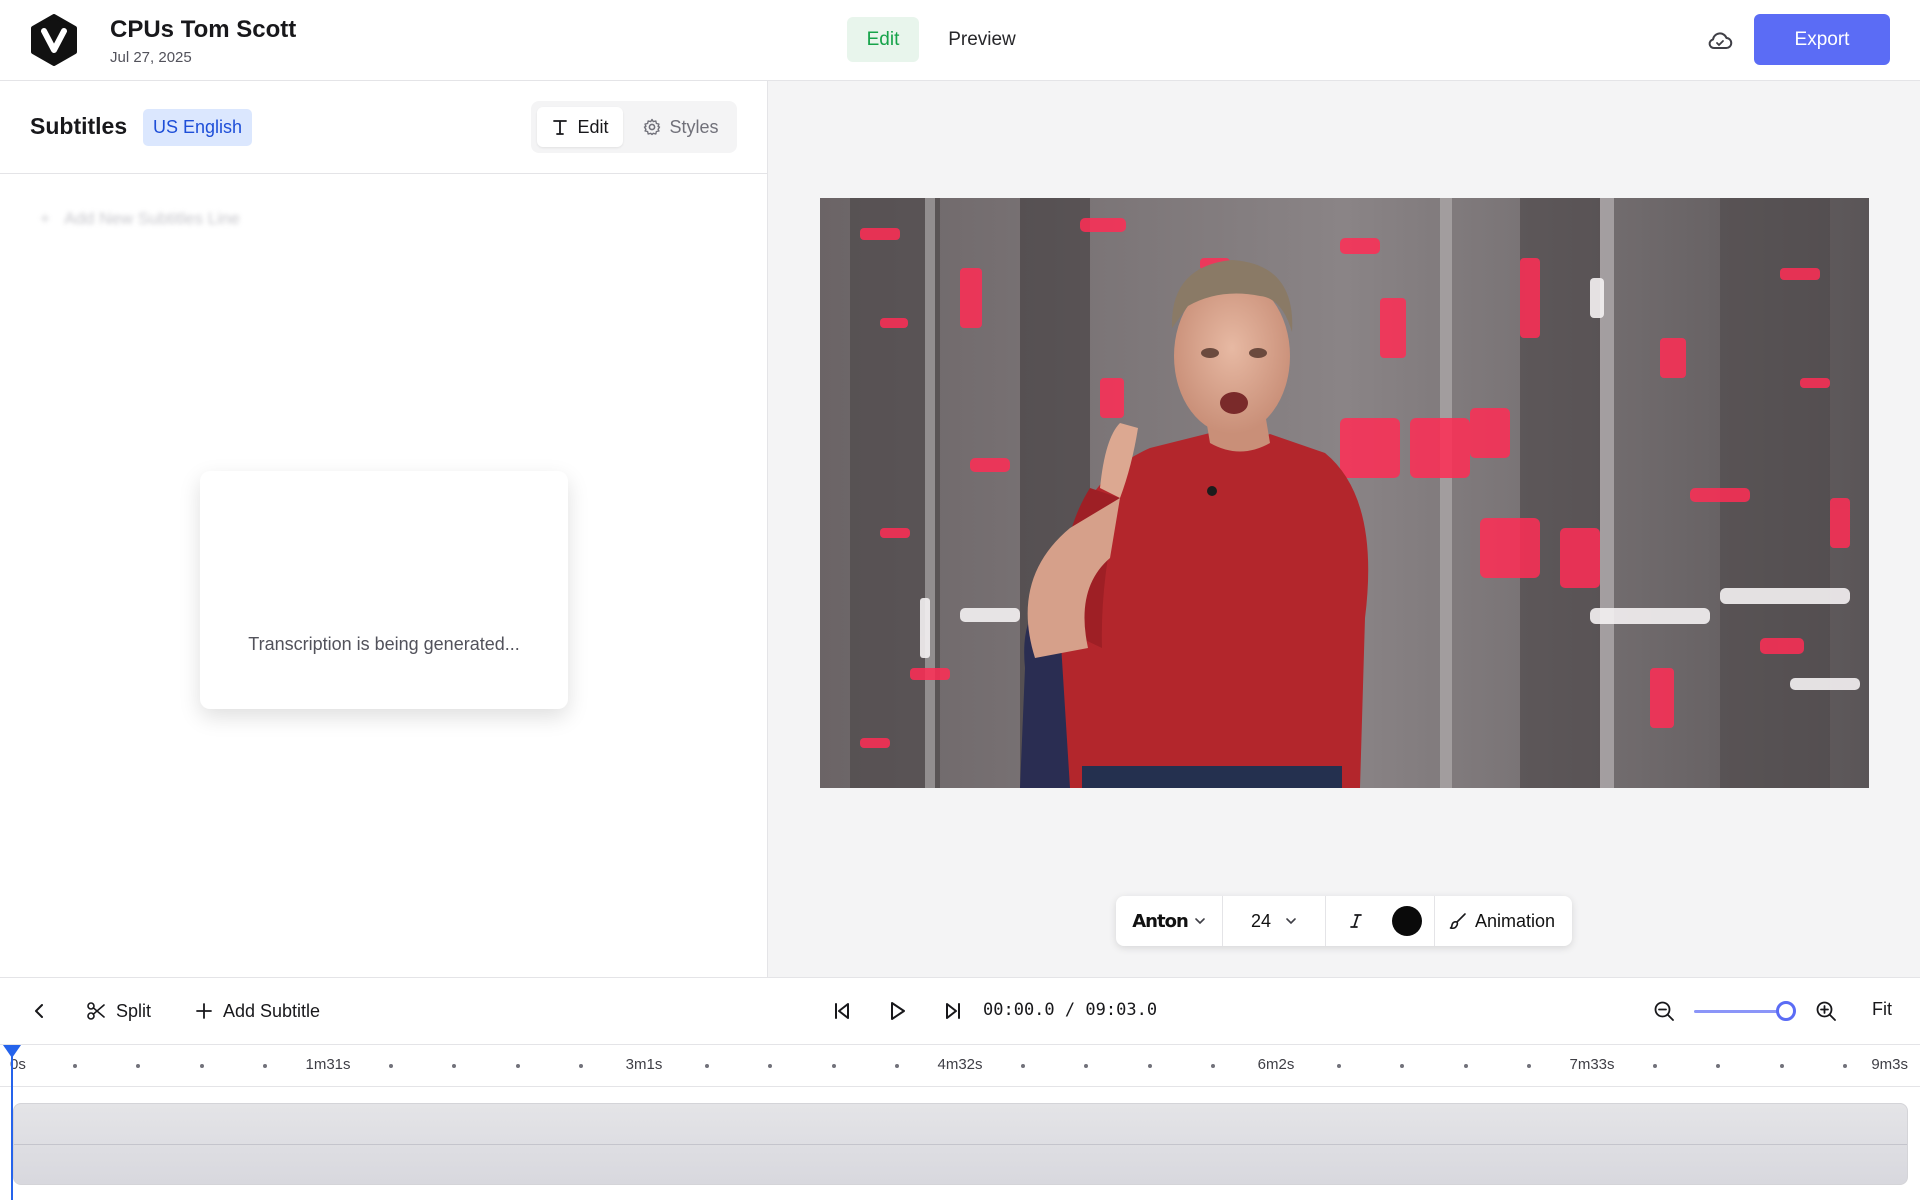 This screenshot has height=1200, width=1920. What do you see at coordinates (204, 1011) in the screenshot?
I see `plus-icon` at bounding box center [204, 1011].